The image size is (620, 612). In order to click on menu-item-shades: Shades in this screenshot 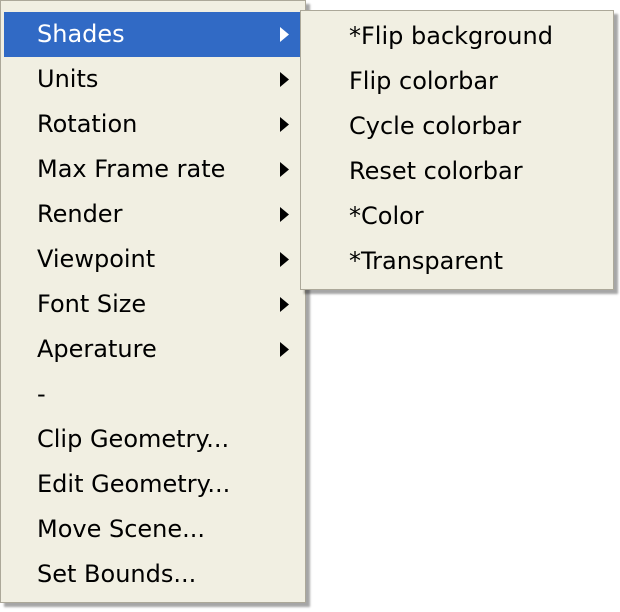, I will do `click(153, 34)`.